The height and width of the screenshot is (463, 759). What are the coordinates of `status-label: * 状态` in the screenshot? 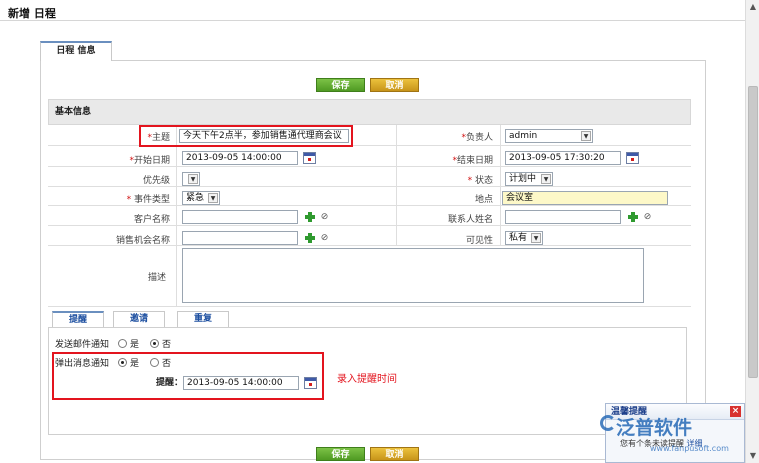 It's located at (480, 181).